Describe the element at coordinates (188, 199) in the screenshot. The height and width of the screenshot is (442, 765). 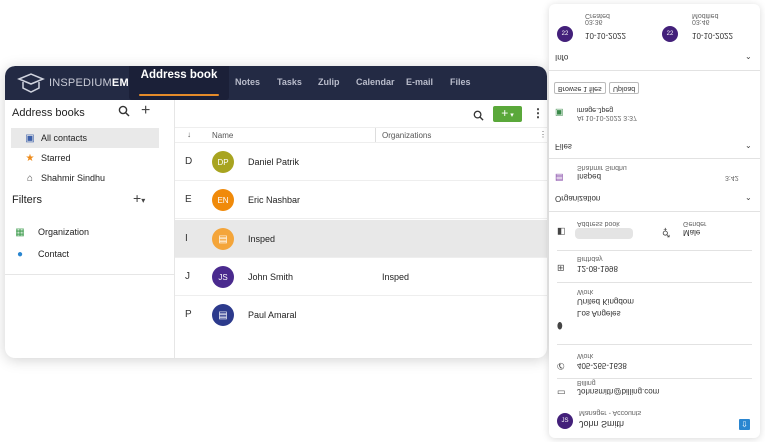
I see `group-letter: E` at that location.